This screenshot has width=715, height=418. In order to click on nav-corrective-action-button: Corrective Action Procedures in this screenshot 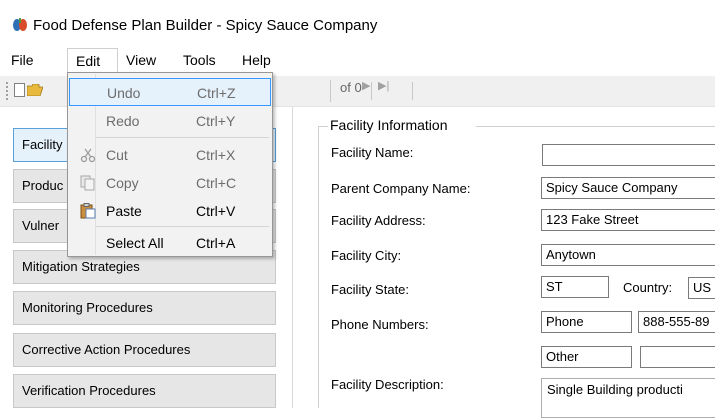, I will do `click(144, 350)`.